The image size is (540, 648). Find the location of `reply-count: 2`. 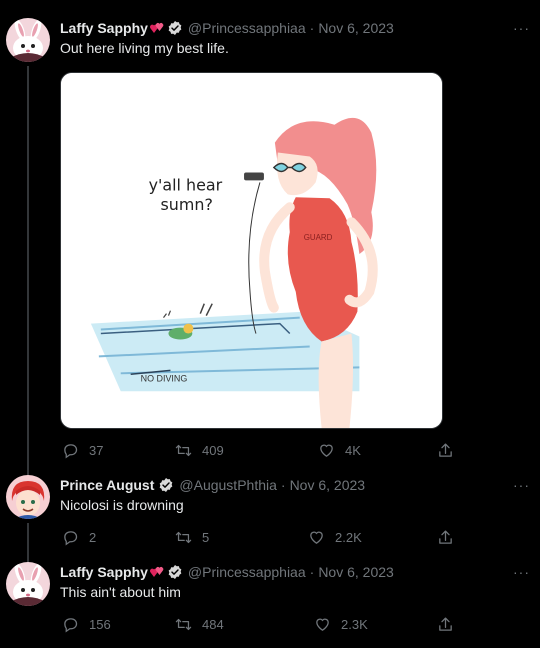

reply-count: 2 is located at coordinates (93, 537).